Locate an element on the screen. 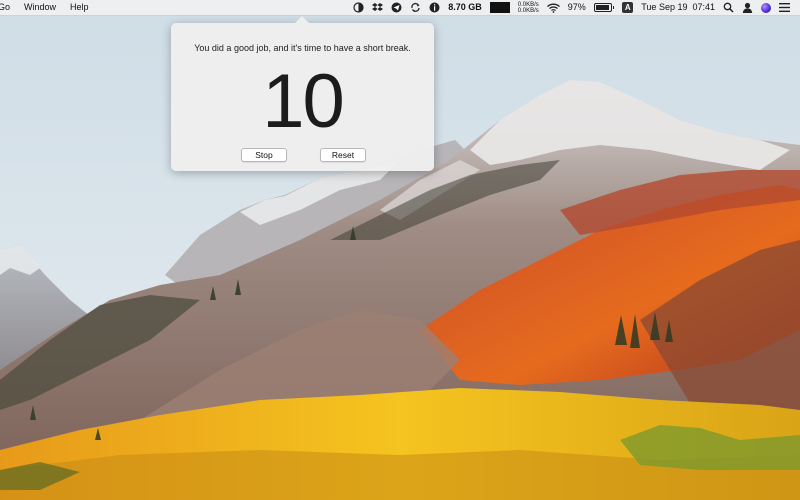 The width and height of the screenshot is (800, 500). dropbox-icon is located at coordinates (378, 7).